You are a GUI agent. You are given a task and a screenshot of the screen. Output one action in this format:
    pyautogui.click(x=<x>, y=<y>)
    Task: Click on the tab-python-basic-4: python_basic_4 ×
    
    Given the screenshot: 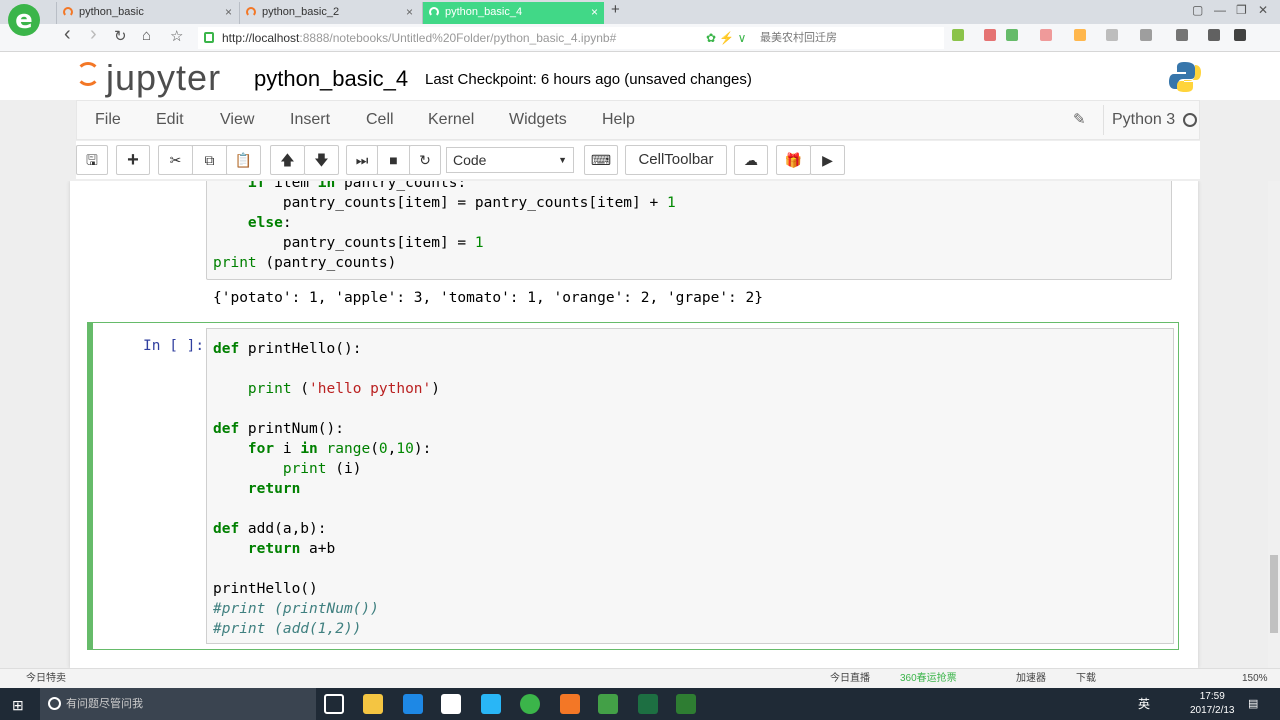 What is the action you would take?
    pyautogui.click(x=513, y=13)
    